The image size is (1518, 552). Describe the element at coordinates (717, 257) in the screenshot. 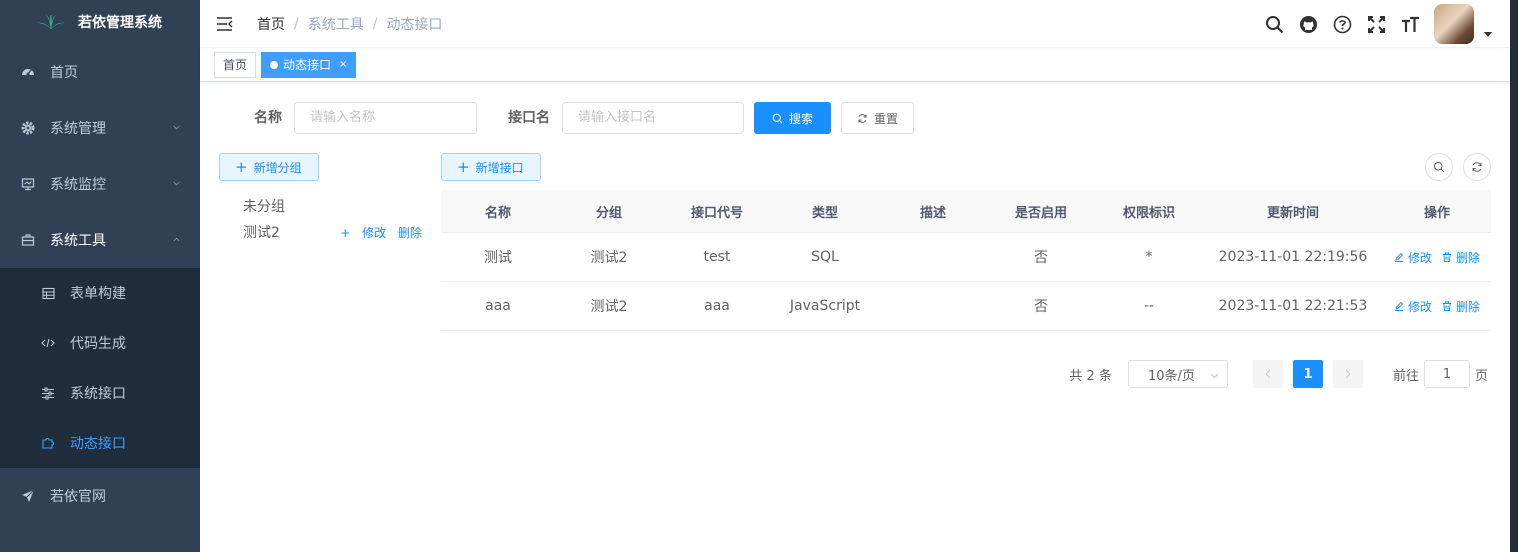

I see `cell-code: test` at that location.